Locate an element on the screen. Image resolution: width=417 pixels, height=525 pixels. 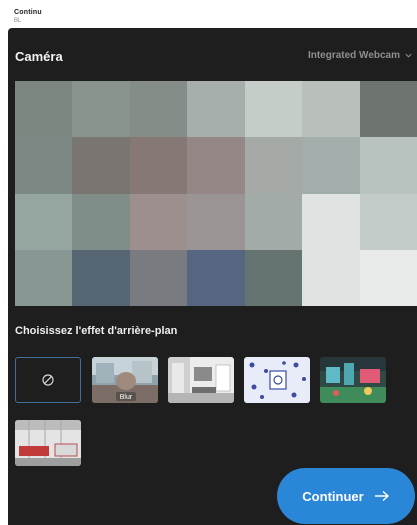
effect-playroom-thumbnail is located at coordinates (353, 380).